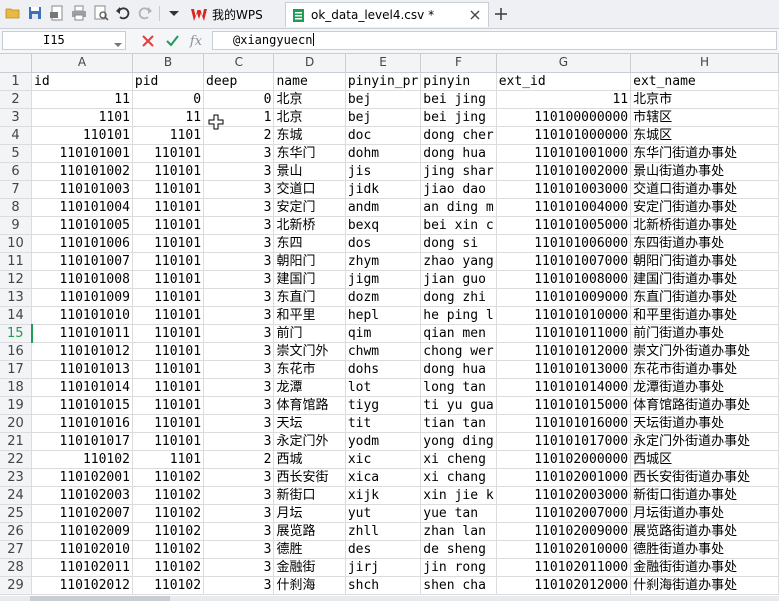  What do you see at coordinates (16, 171) in the screenshot?
I see `row-header: 6` at bounding box center [16, 171].